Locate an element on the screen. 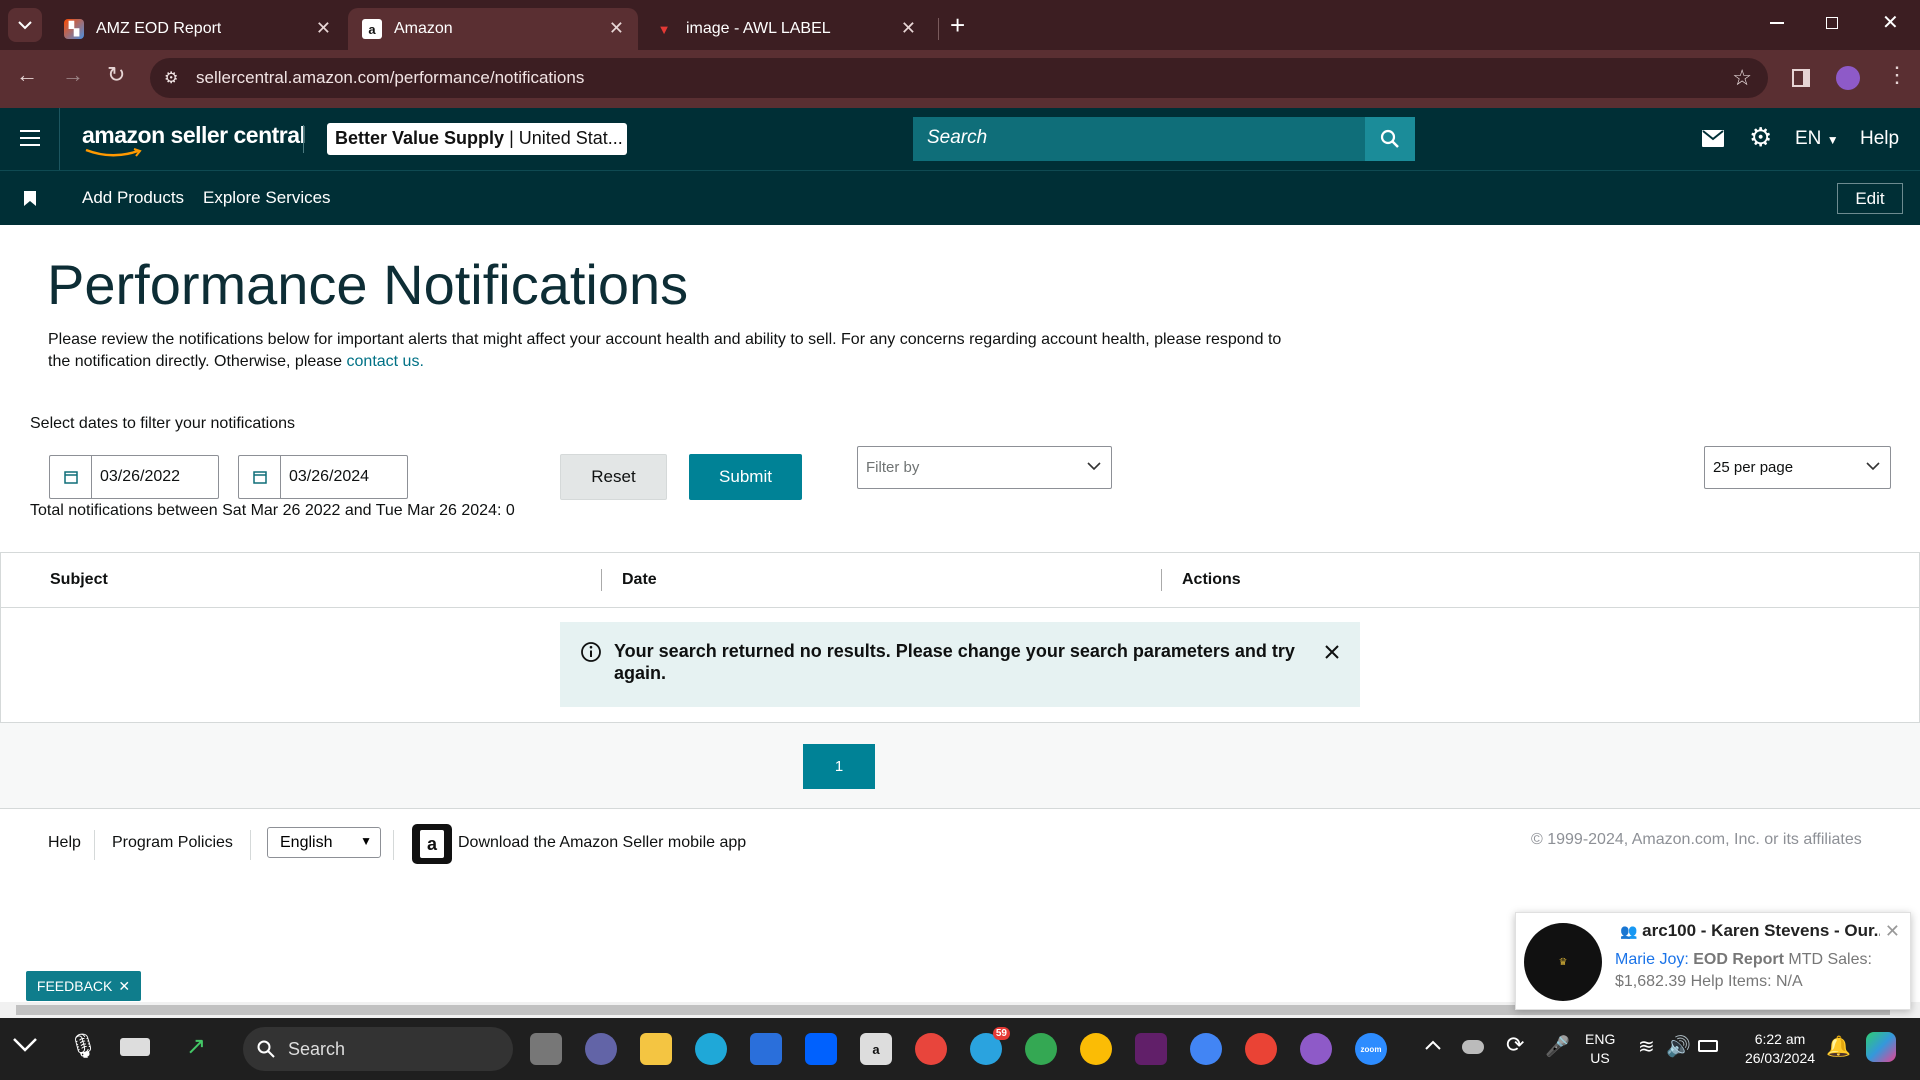  sync-icon: ⟳ is located at coordinates (1515, 1045).